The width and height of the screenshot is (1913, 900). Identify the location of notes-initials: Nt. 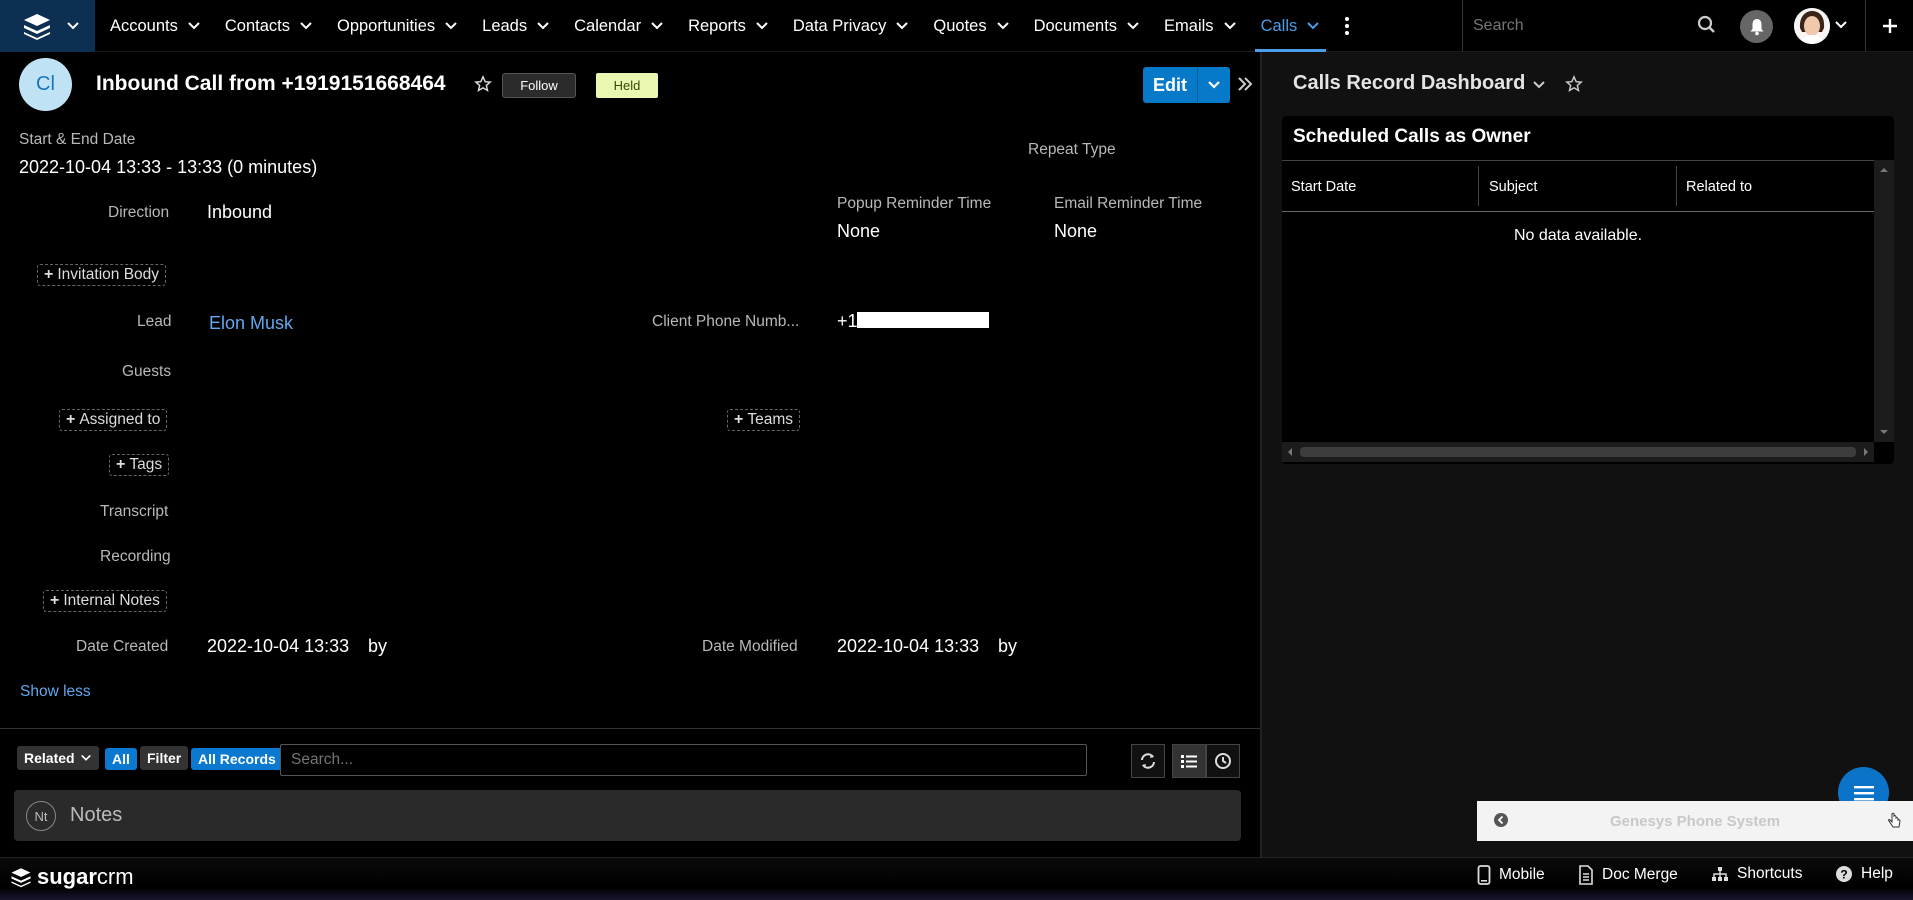
(41, 816).